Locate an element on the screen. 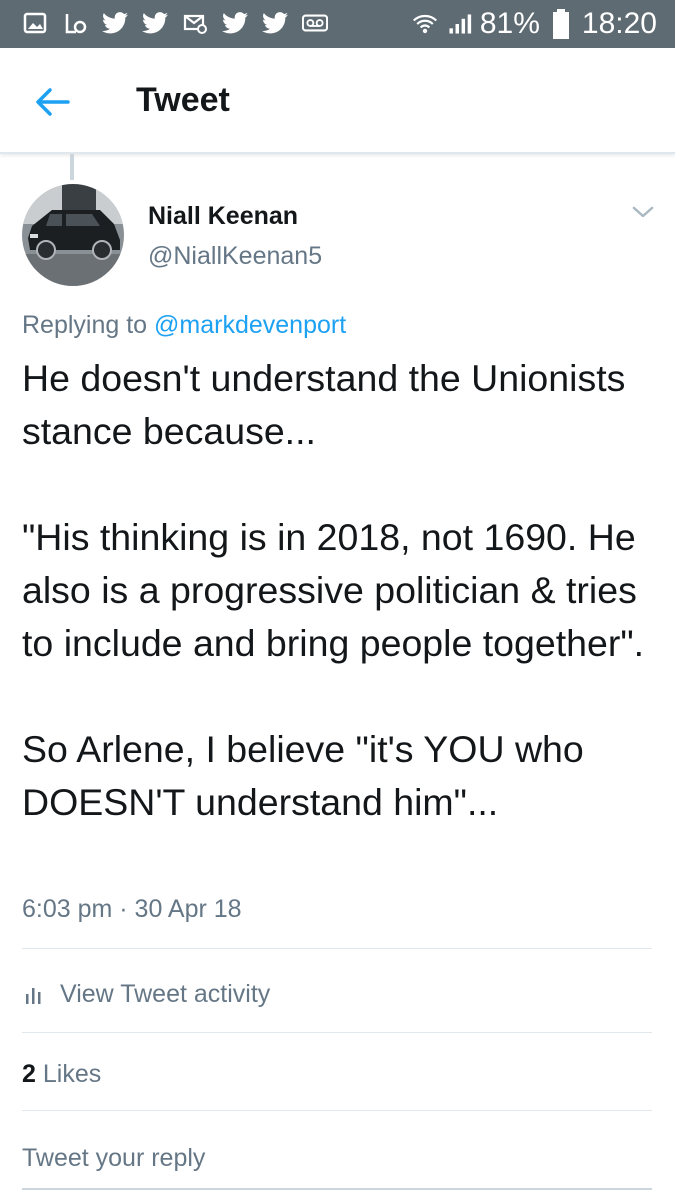 The height and width of the screenshot is (1200, 675). likes-count: 2 Likes is located at coordinates (61, 1074).